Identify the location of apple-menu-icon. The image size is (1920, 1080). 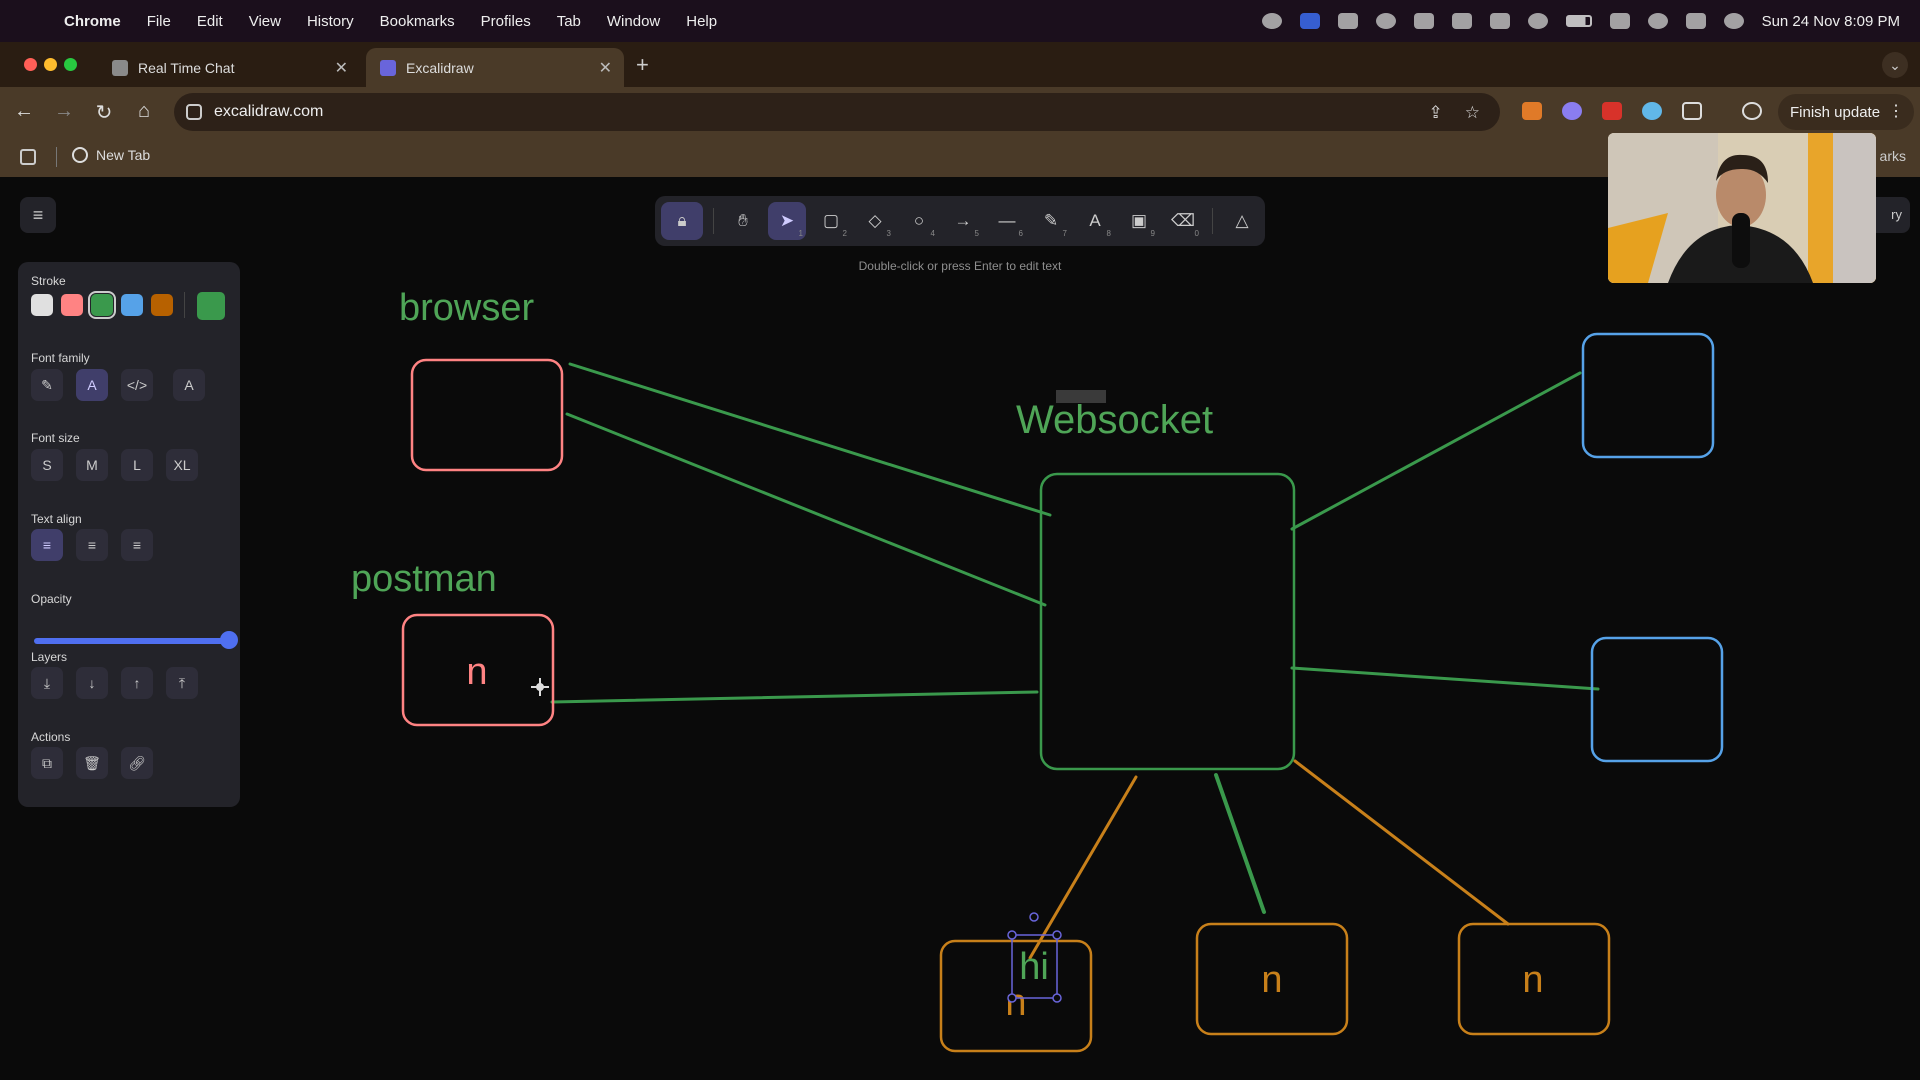
(31, 21).